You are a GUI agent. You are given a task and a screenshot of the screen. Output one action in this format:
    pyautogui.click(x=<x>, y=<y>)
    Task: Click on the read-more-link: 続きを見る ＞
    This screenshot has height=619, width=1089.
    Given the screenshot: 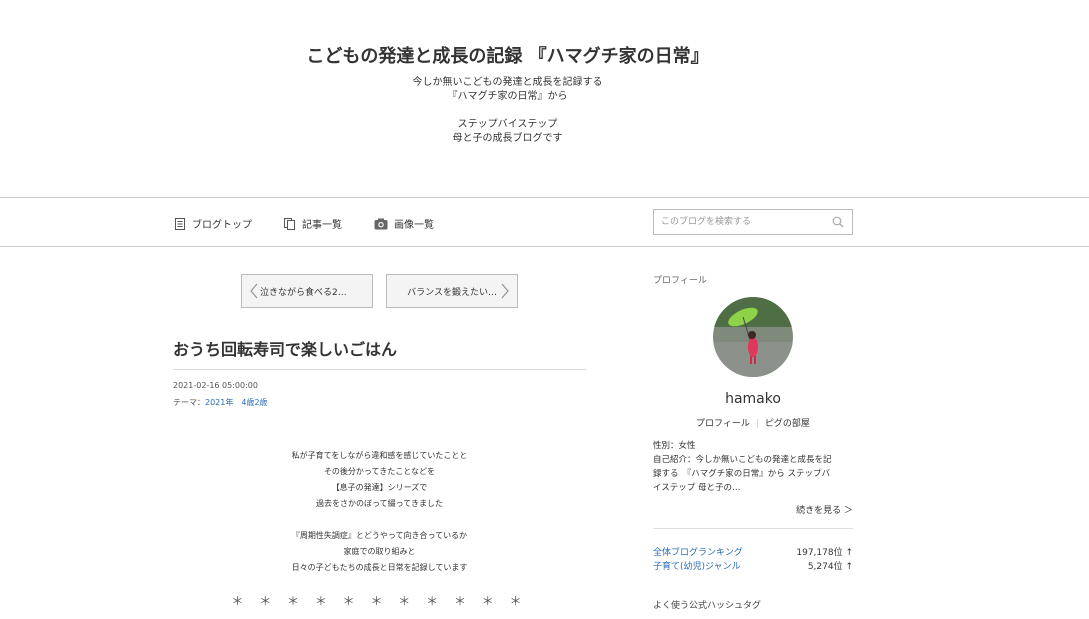 What is the action you would take?
    pyautogui.click(x=753, y=509)
    